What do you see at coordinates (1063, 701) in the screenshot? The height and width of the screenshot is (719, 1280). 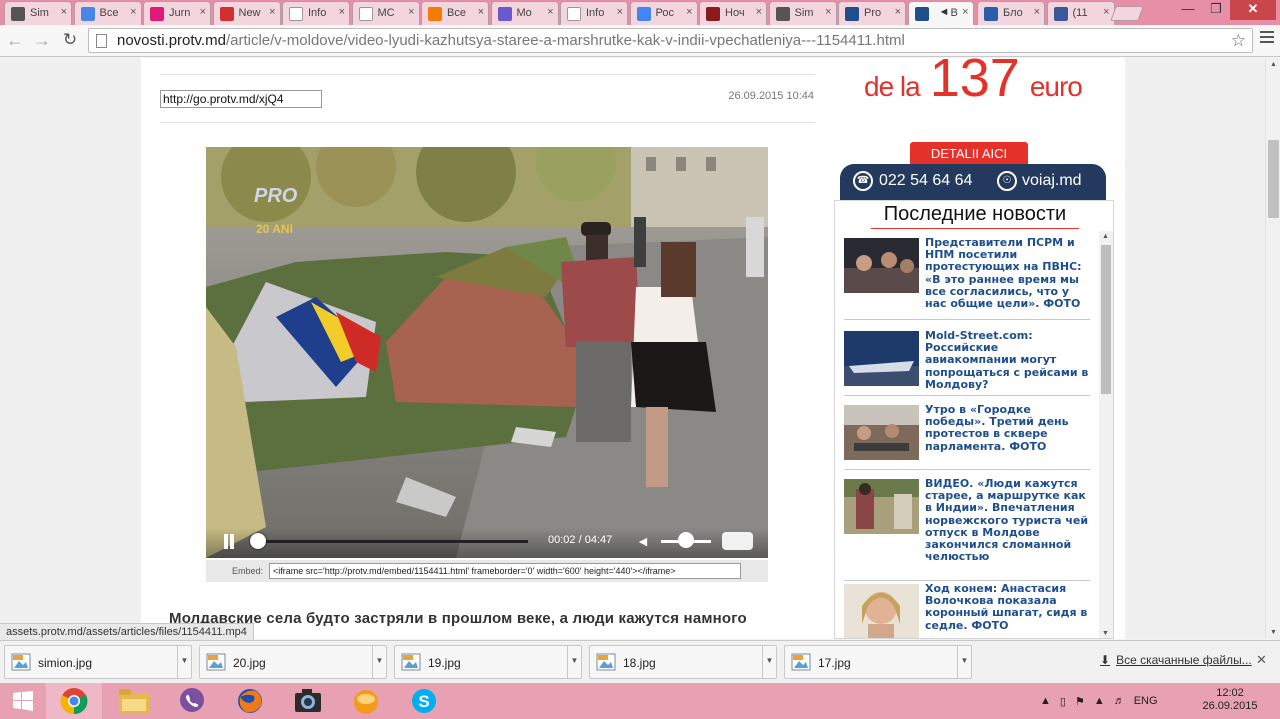 I see `battery-icon: ▯` at bounding box center [1063, 701].